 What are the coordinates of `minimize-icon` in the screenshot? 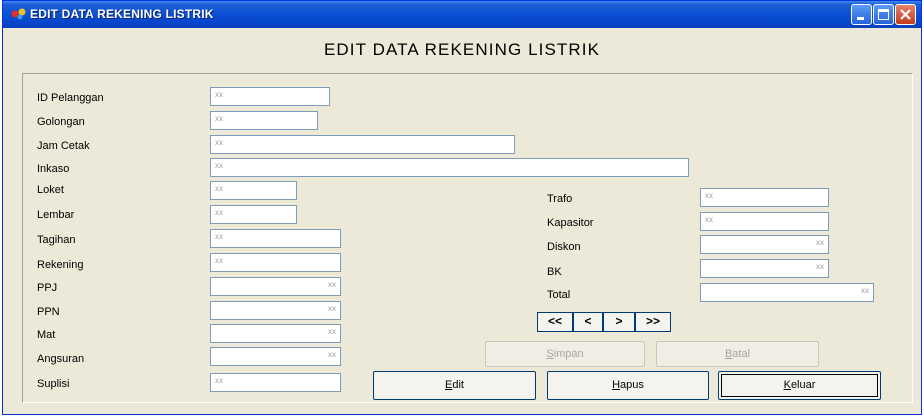 It's located at (860, 18).